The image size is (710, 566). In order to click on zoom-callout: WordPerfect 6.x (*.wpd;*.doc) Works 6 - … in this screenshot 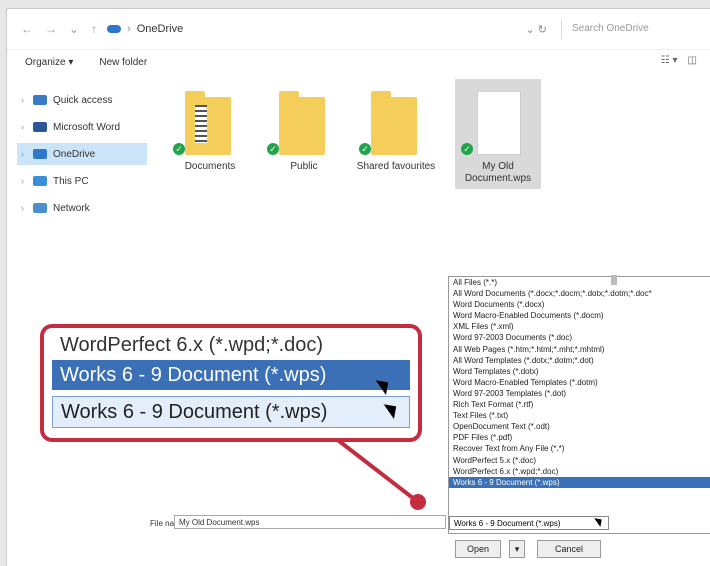, I will do `click(231, 383)`.